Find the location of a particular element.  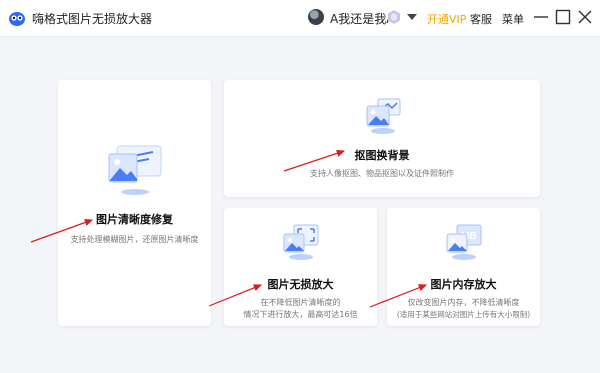

card-description: 支持人像抠图、物品抠图以及证件照制作 is located at coordinates (382, 173).